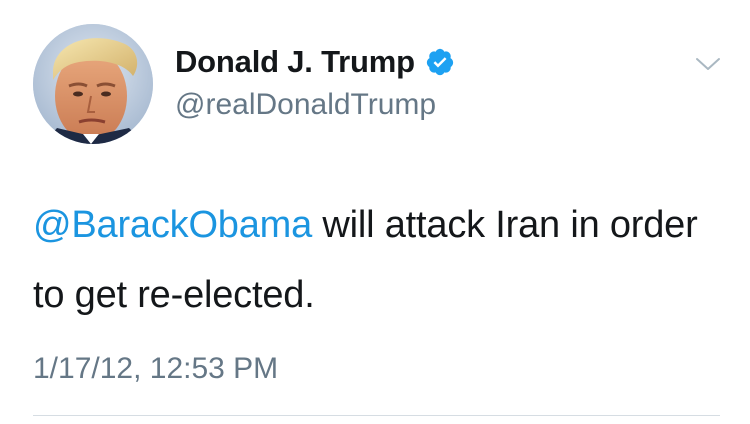  Describe the element at coordinates (172, 225) in the screenshot. I see `mention-link: @BarackObama` at that location.